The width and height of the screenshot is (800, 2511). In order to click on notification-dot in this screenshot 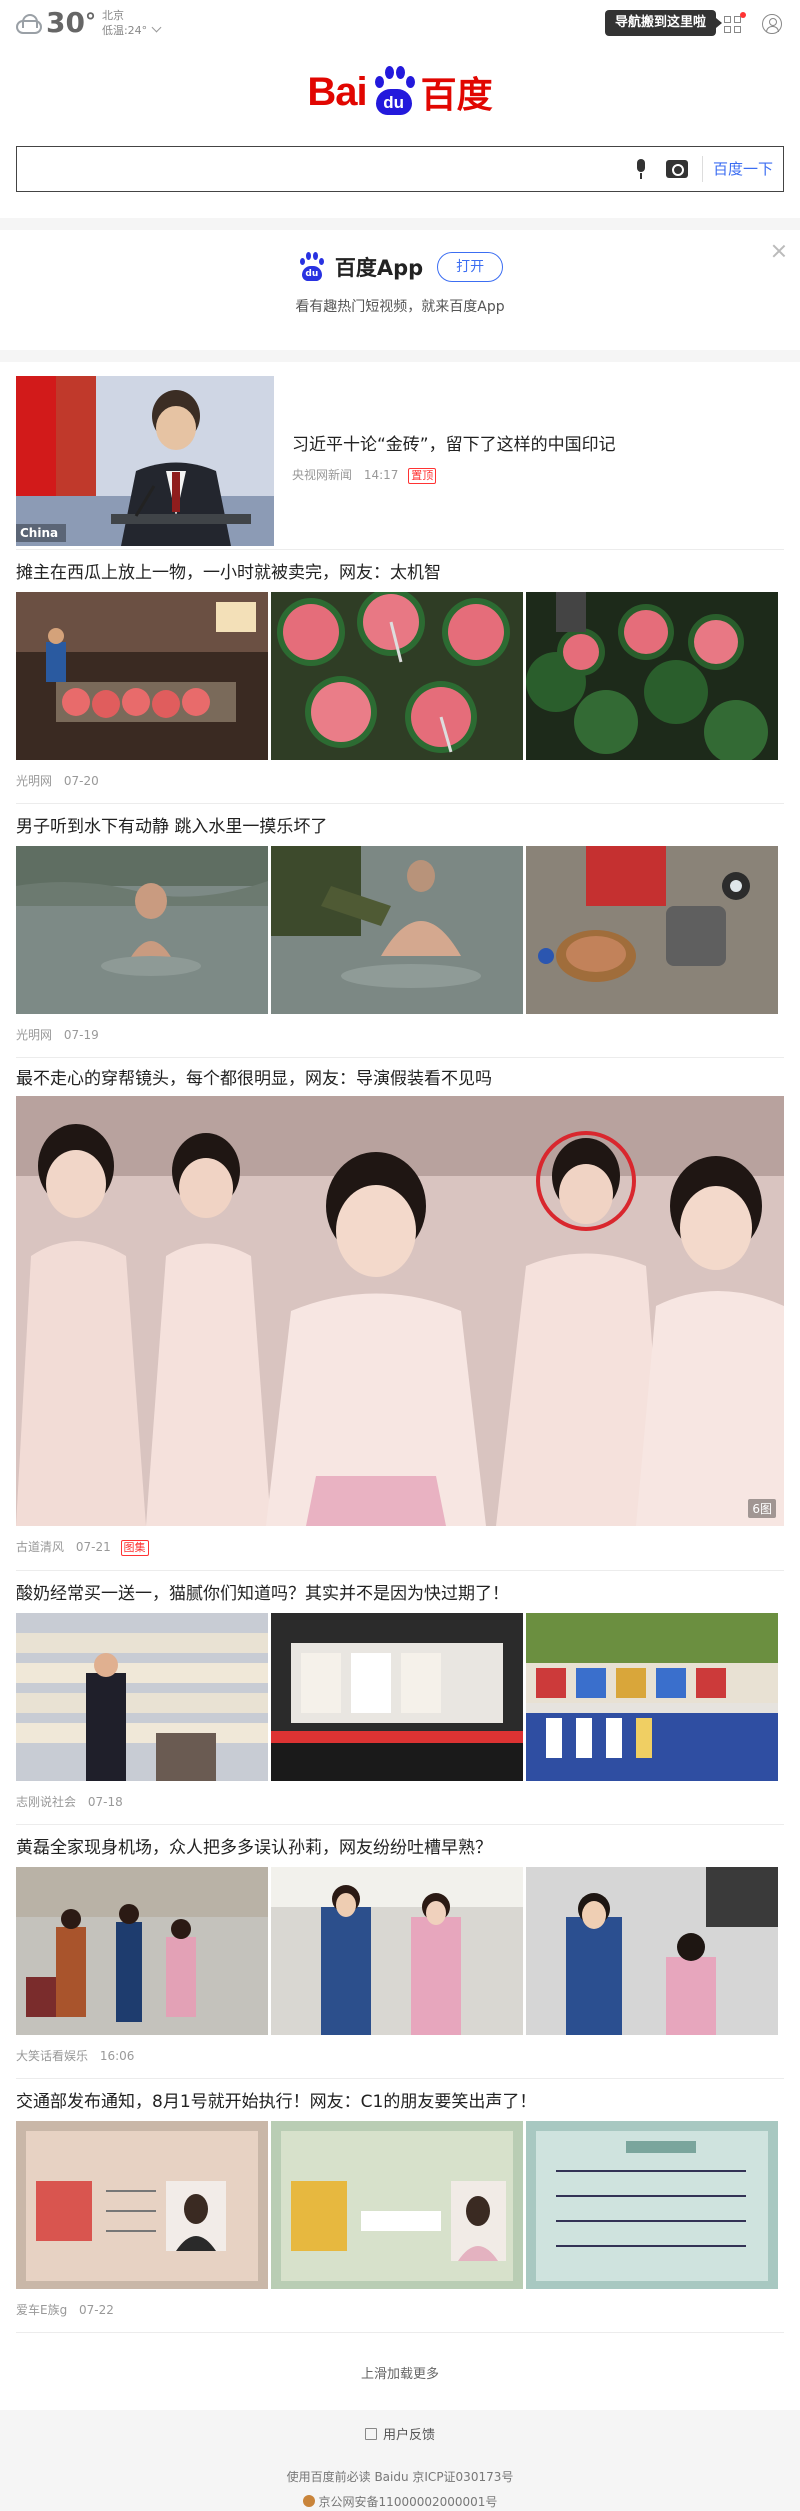, I will do `click(743, 15)`.